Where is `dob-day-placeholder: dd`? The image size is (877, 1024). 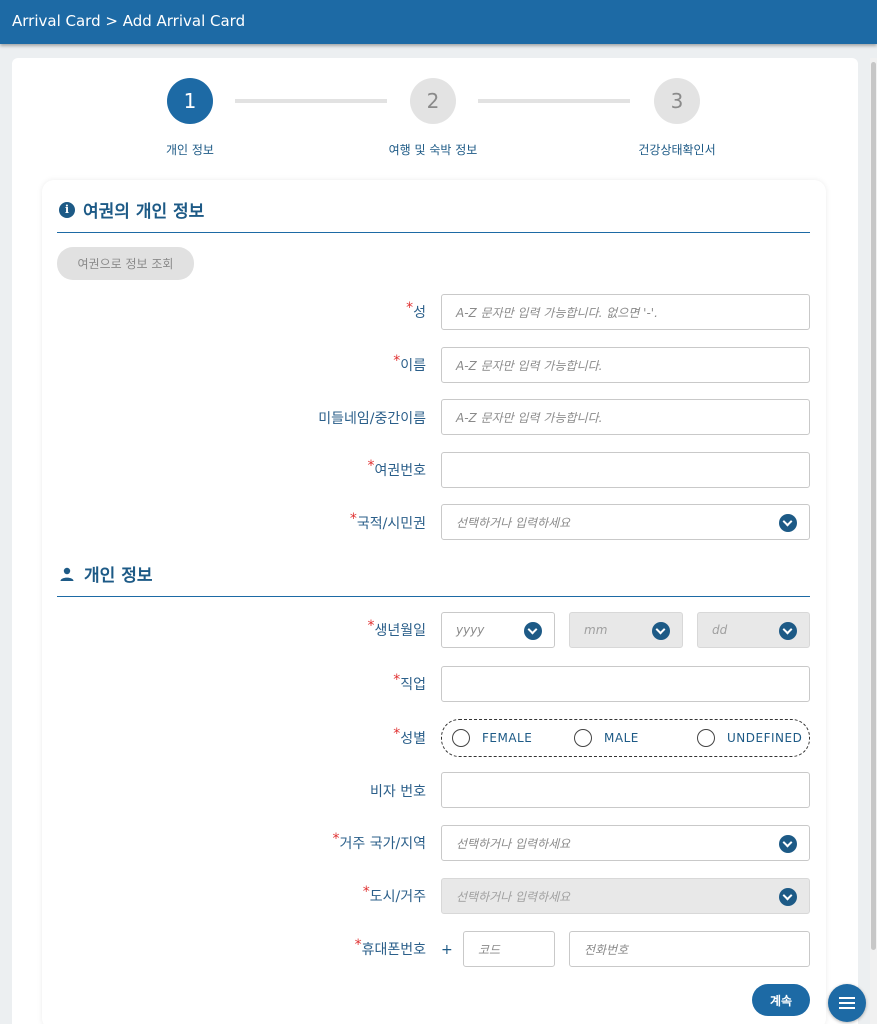 dob-day-placeholder: dd is located at coordinates (720, 630).